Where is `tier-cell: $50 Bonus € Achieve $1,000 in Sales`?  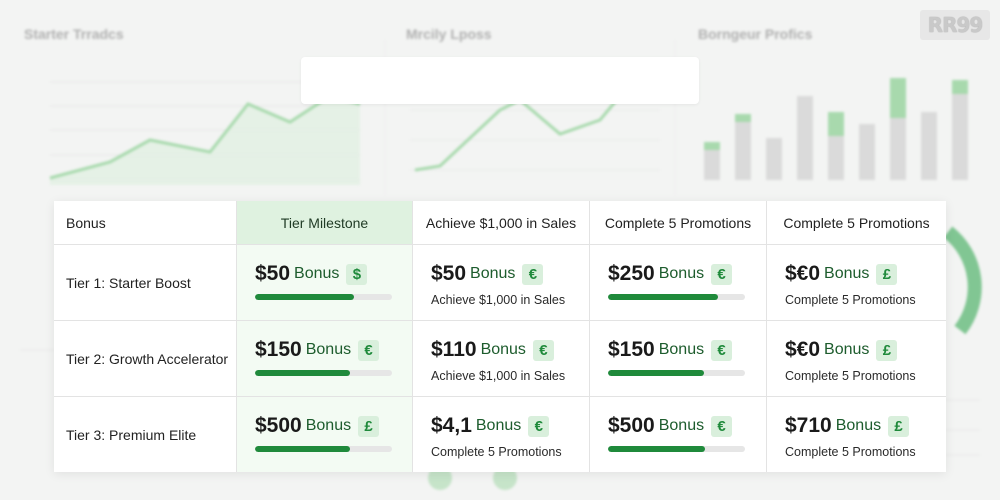
tier-cell: $50 Bonus € Achieve $1,000 in Sales is located at coordinates (501, 283).